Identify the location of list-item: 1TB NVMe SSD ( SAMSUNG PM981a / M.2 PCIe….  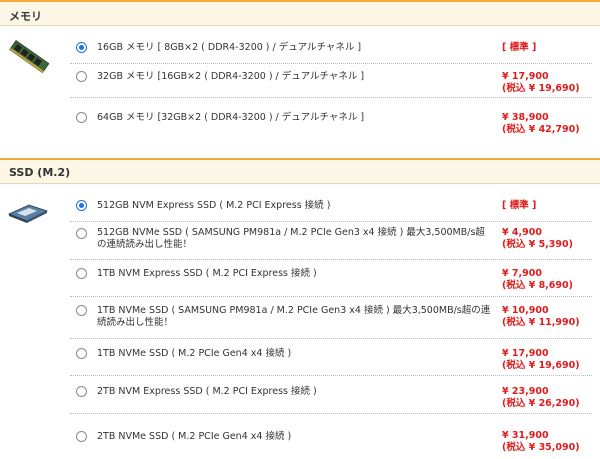
(331, 318).